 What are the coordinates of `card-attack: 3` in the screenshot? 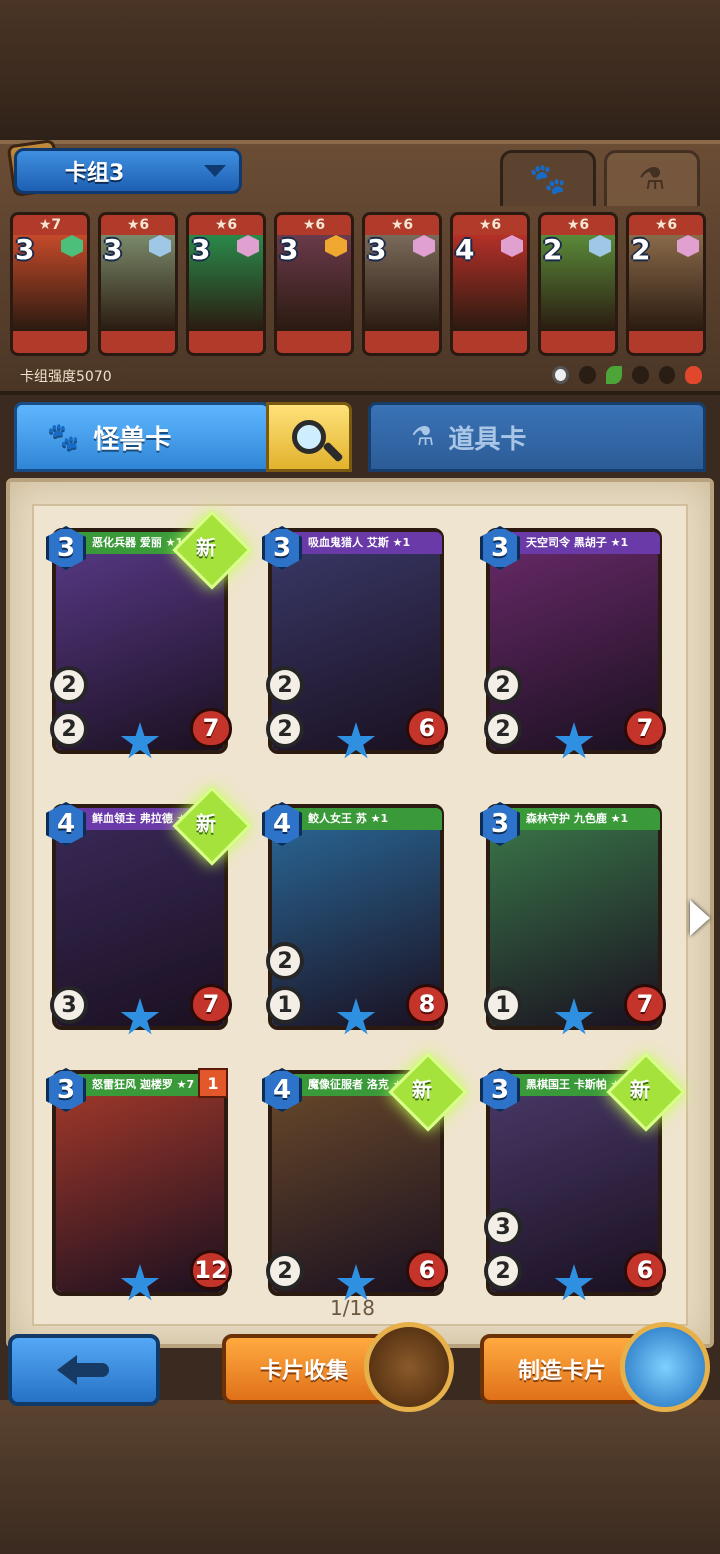 It's located at (69, 1005).